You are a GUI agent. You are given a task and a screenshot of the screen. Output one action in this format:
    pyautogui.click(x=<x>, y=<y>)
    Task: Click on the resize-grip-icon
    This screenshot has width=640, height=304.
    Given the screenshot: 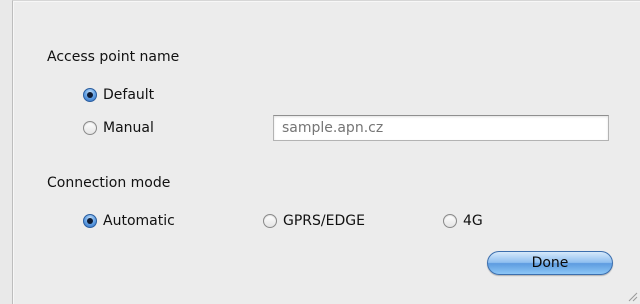 What is the action you would take?
    pyautogui.click(x=632, y=296)
    